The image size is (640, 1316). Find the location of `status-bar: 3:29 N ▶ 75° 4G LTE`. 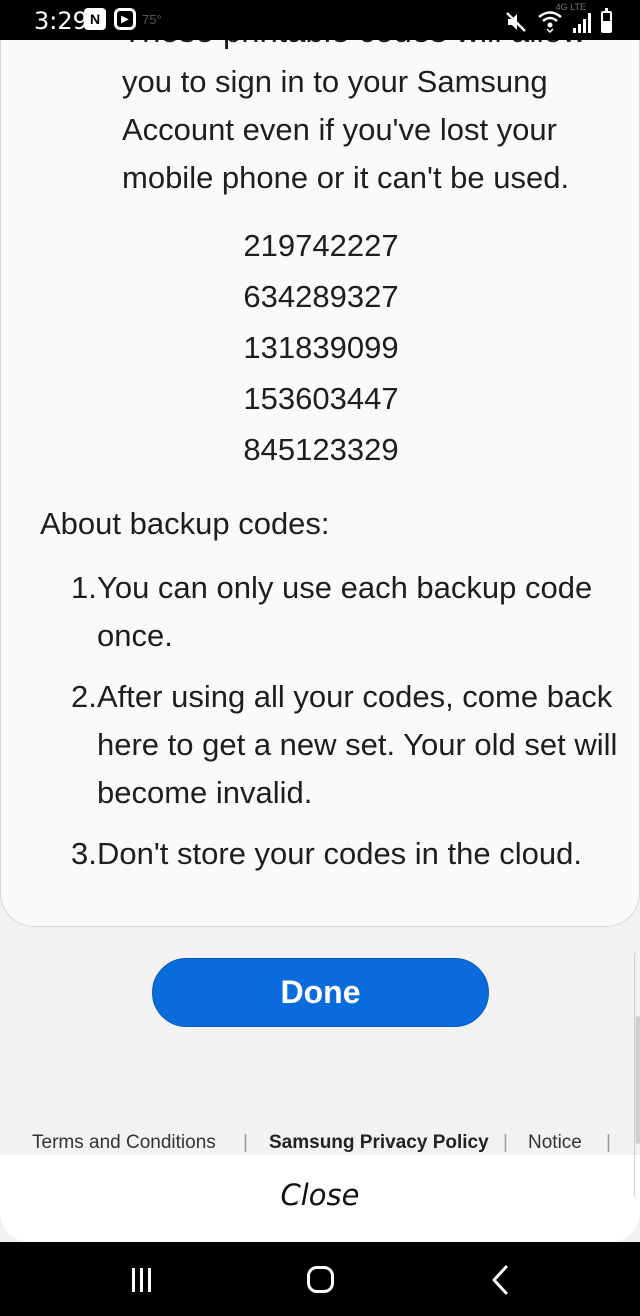

status-bar: 3:29 N ▶ 75° 4G LTE is located at coordinates (320, 20).